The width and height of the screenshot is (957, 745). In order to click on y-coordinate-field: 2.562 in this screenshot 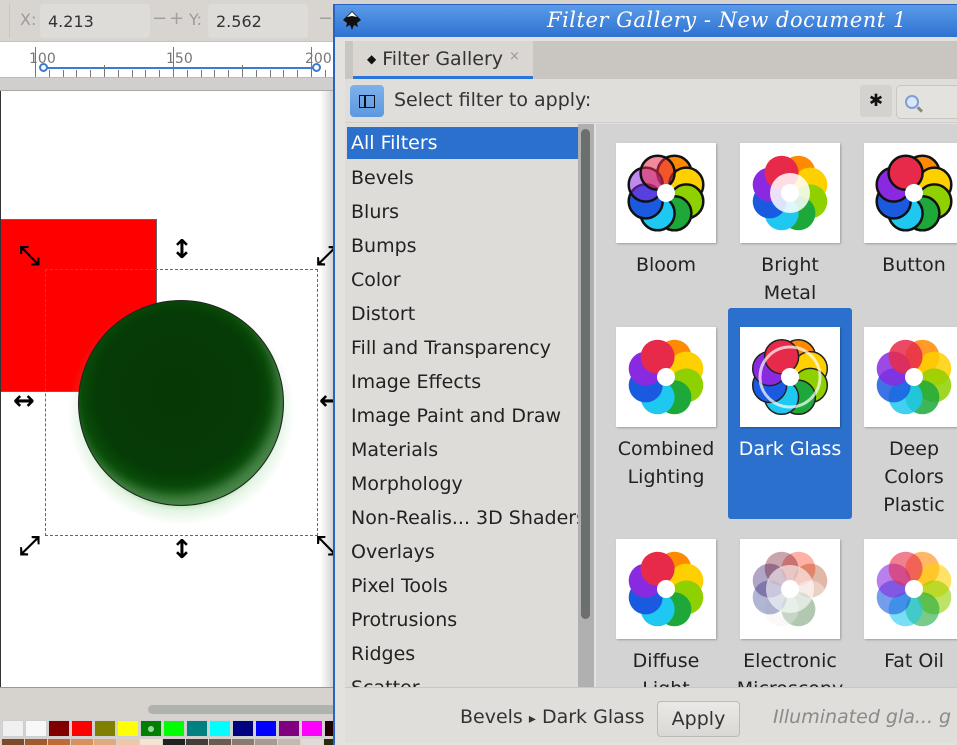, I will do `click(258, 21)`.